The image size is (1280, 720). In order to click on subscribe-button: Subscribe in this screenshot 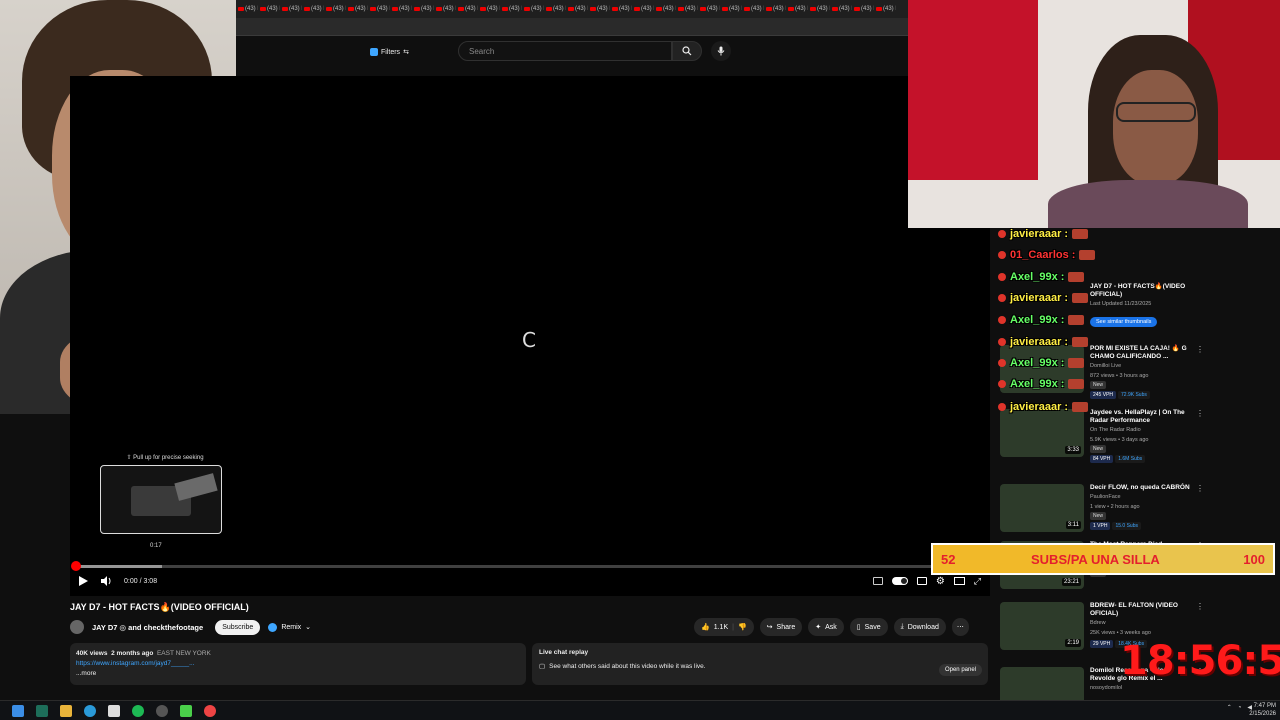, I will do `click(238, 627)`.